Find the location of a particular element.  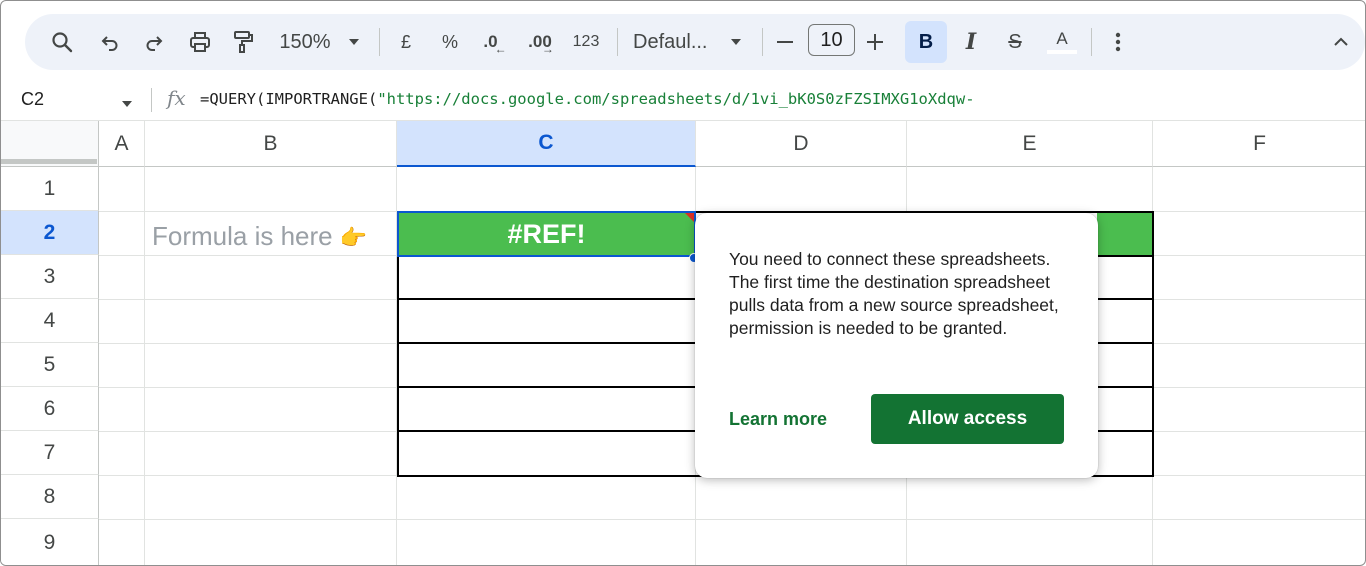

row-header-6: 6 is located at coordinates (50, 409).